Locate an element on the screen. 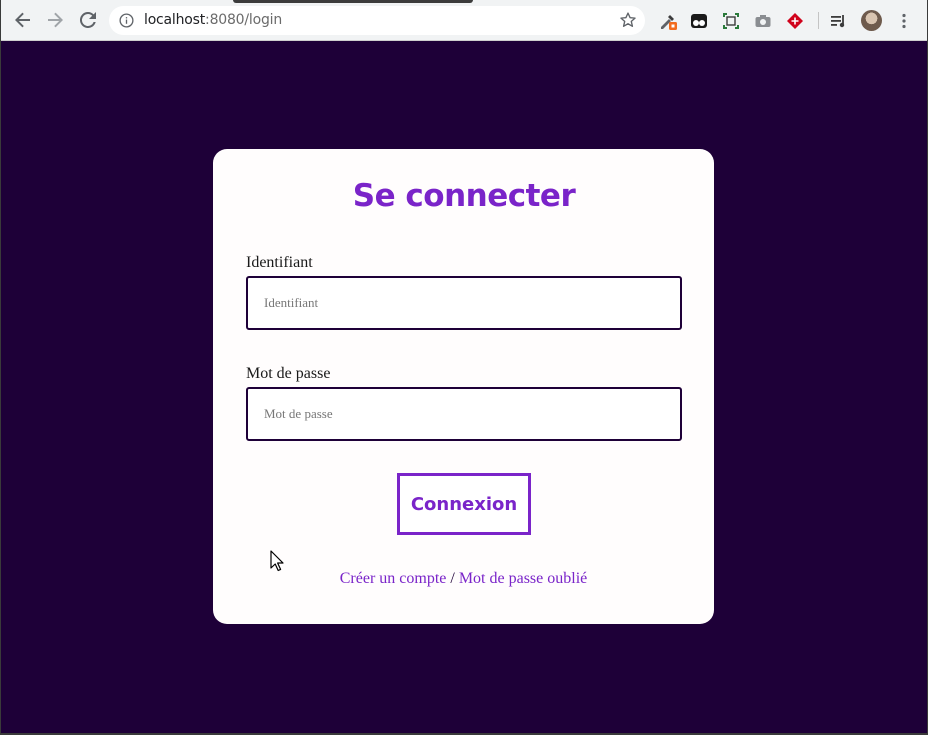 The width and height of the screenshot is (928, 735). address-bar: localhost:8080/login is located at coordinates (377, 20).